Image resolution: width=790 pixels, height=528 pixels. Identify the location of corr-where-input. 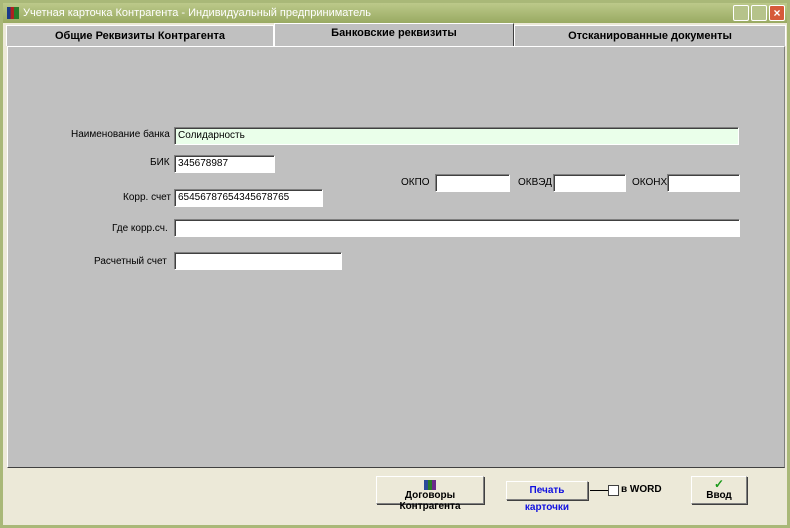
(457, 228).